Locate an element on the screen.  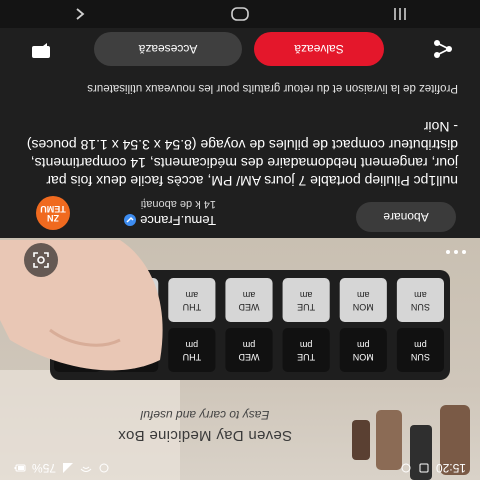
lens-icon is located at coordinates (41, 260).